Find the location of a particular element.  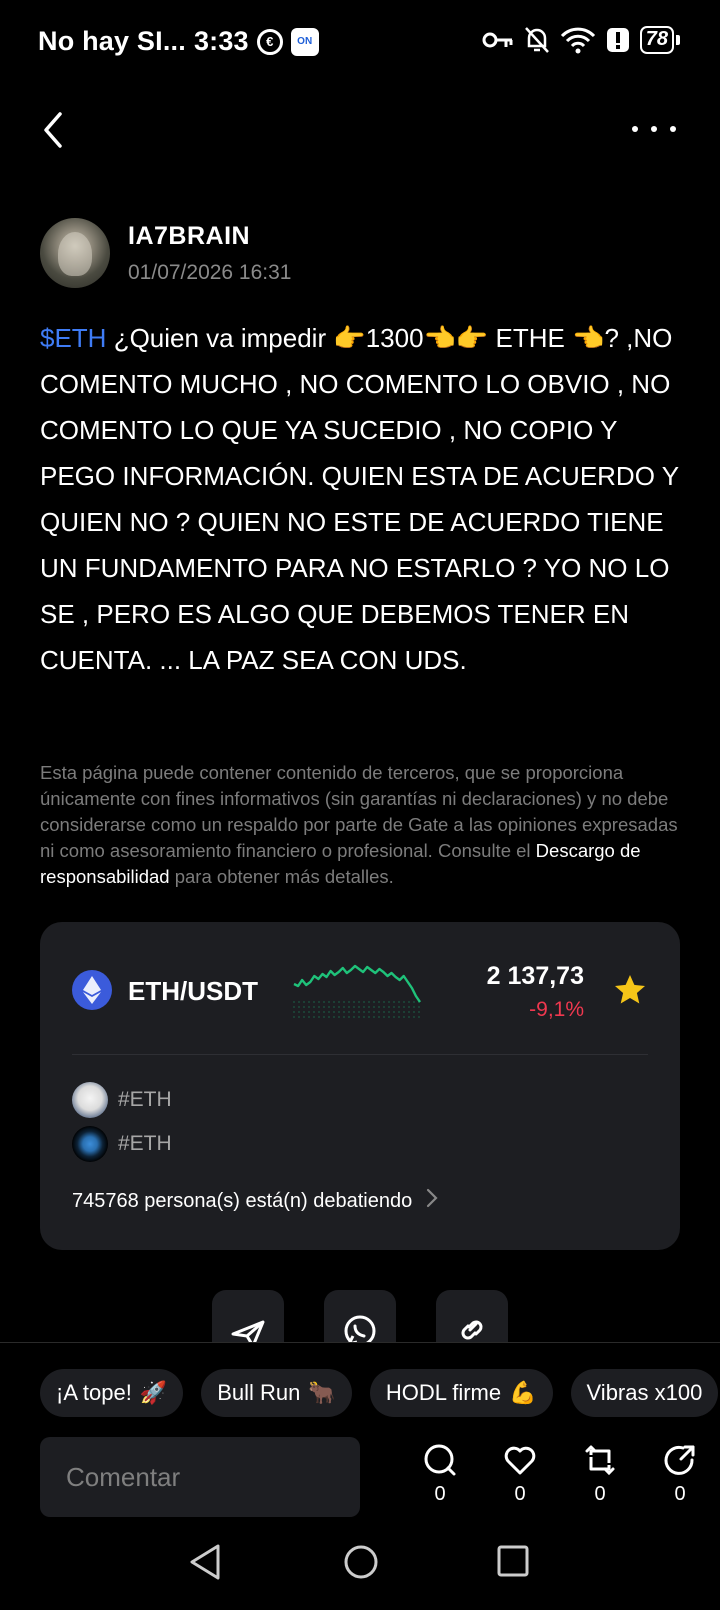

pair-change: -9,1% is located at coordinates (556, 1009).